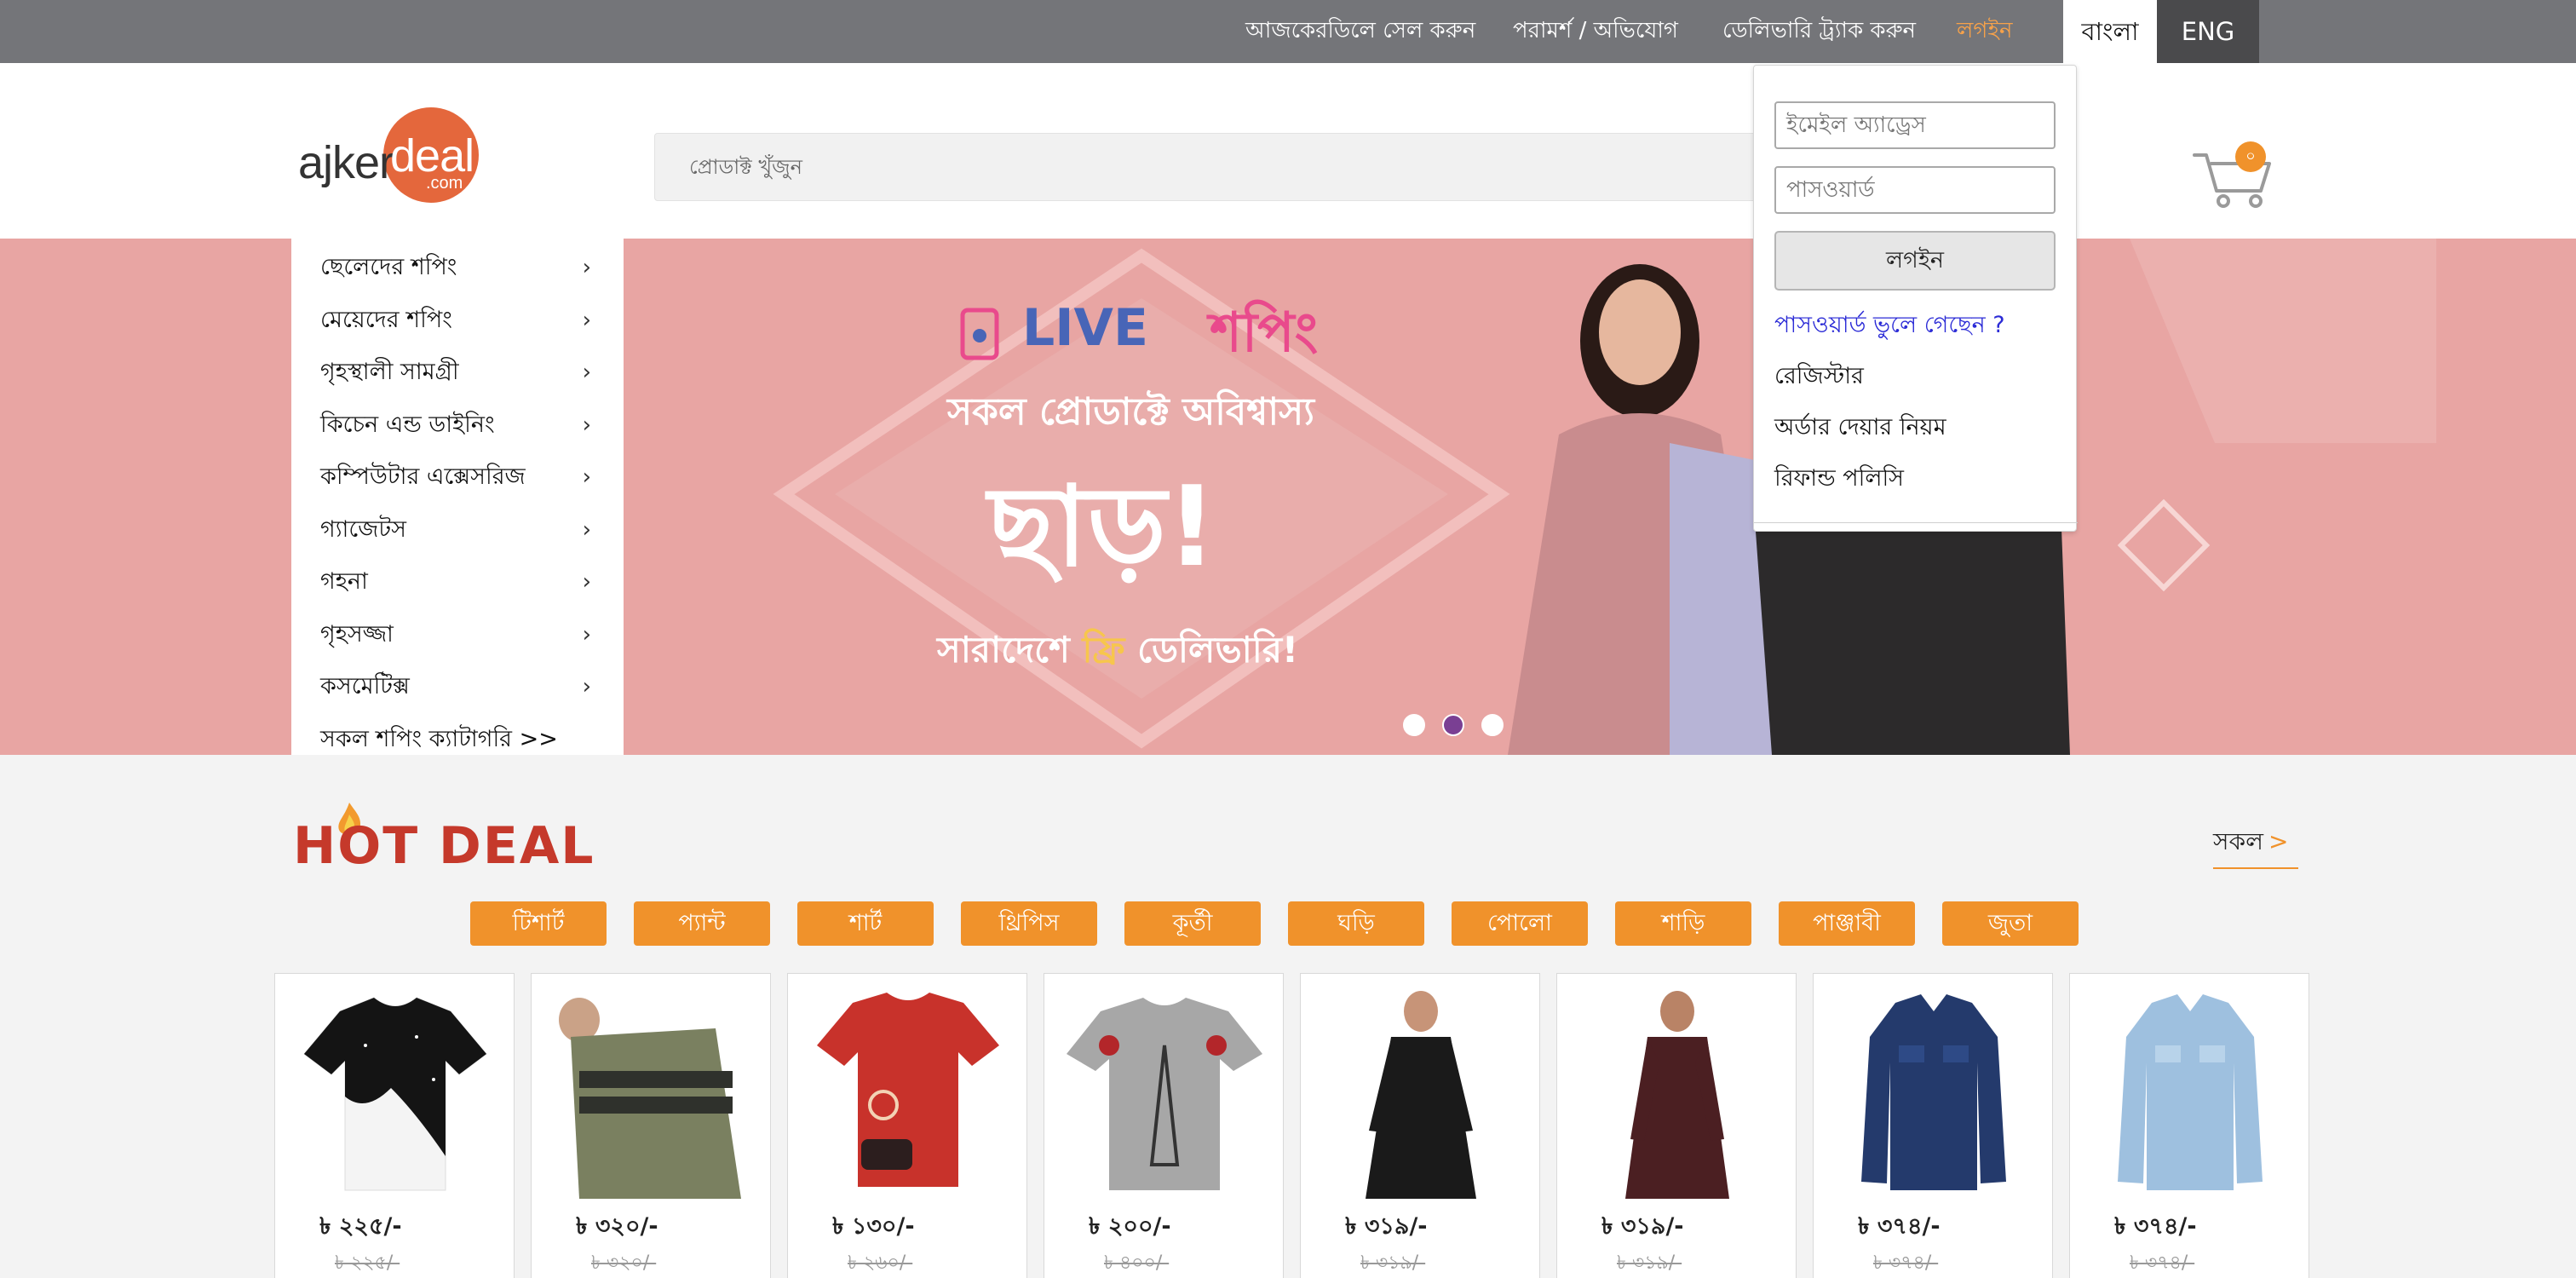 This screenshot has height=1278, width=2576. Describe the element at coordinates (1264, 333) in the screenshot. I see `banner-shopping-text: শপিং` at that location.